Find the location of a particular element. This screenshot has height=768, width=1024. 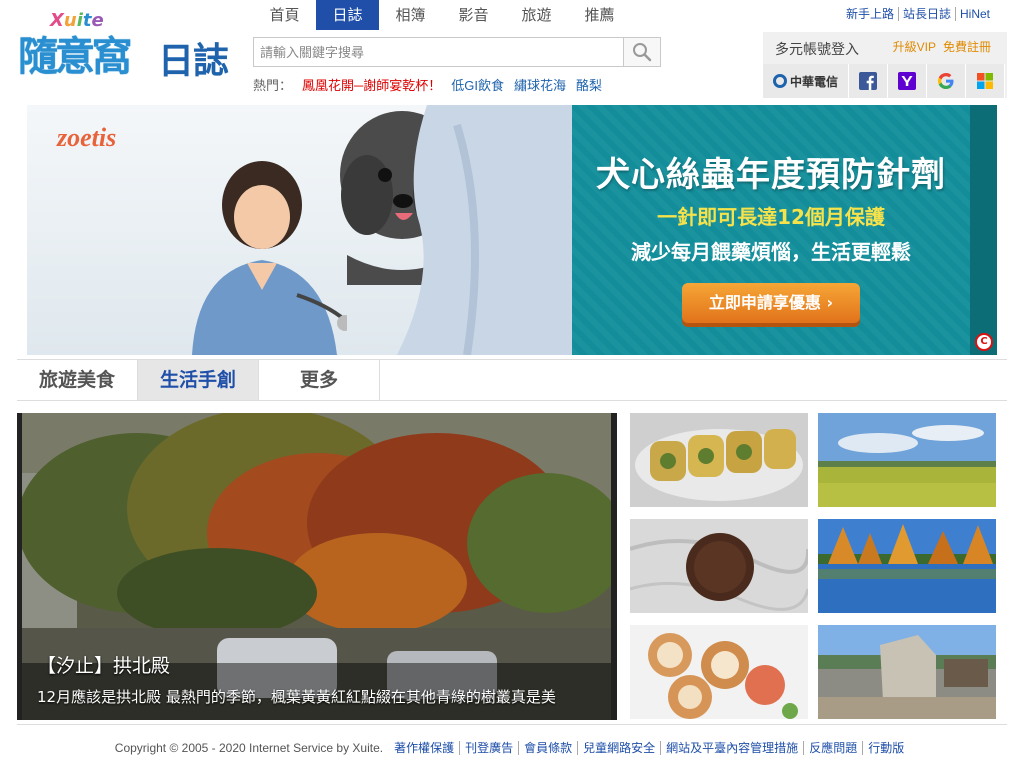

main-nav: 首頁 日誌 相簿 影音 旅遊 推薦 is located at coordinates (442, 15).